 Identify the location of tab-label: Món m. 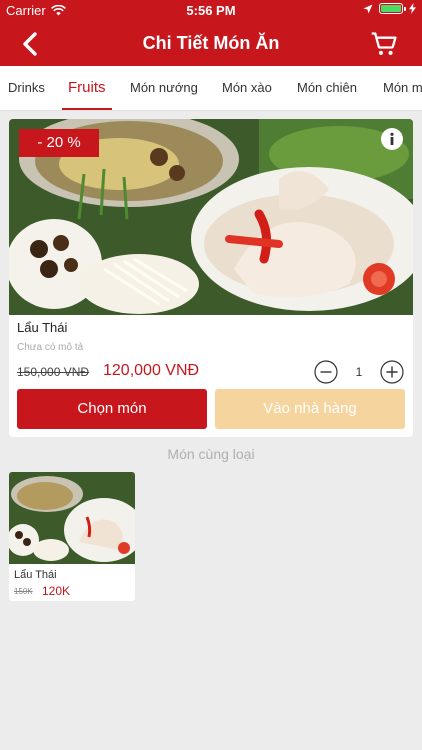
(402, 87).